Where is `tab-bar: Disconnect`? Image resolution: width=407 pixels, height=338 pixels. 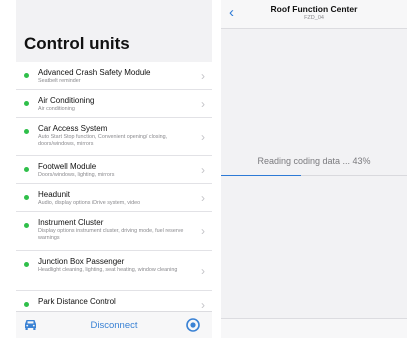
tab-bar: Disconnect is located at coordinates (114, 324).